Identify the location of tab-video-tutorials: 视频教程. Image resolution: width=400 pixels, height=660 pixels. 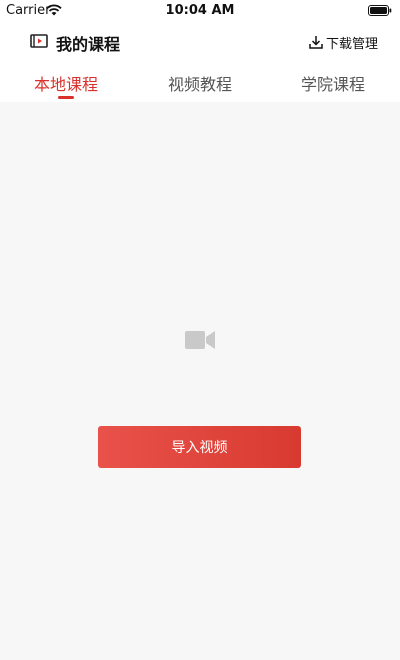
(200, 83).